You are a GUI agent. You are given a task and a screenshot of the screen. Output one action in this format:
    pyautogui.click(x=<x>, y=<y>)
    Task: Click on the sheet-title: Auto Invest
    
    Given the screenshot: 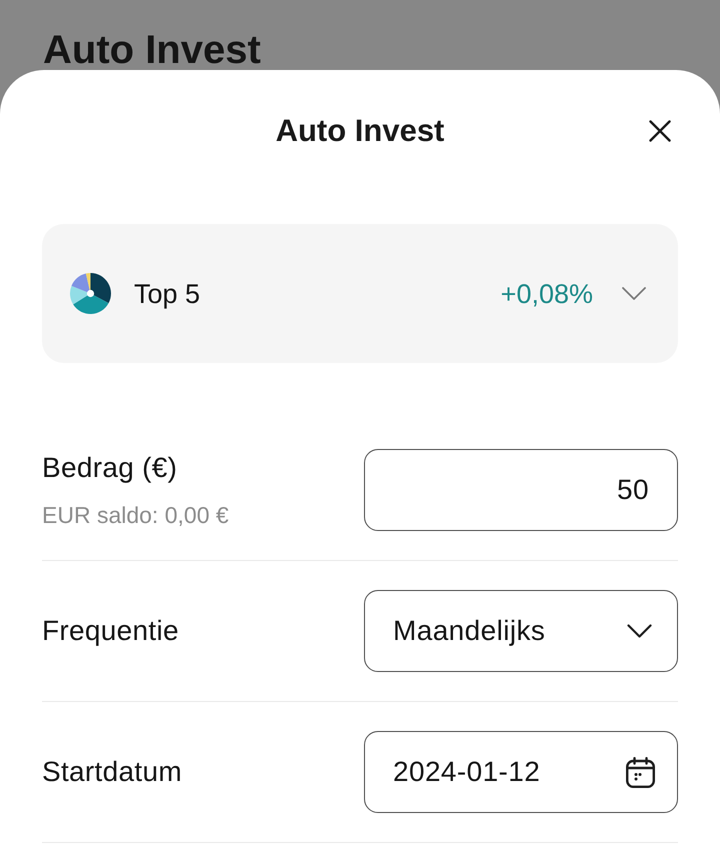 What is the action you would take?
    pyautogui.click(x=360, y=131)
    